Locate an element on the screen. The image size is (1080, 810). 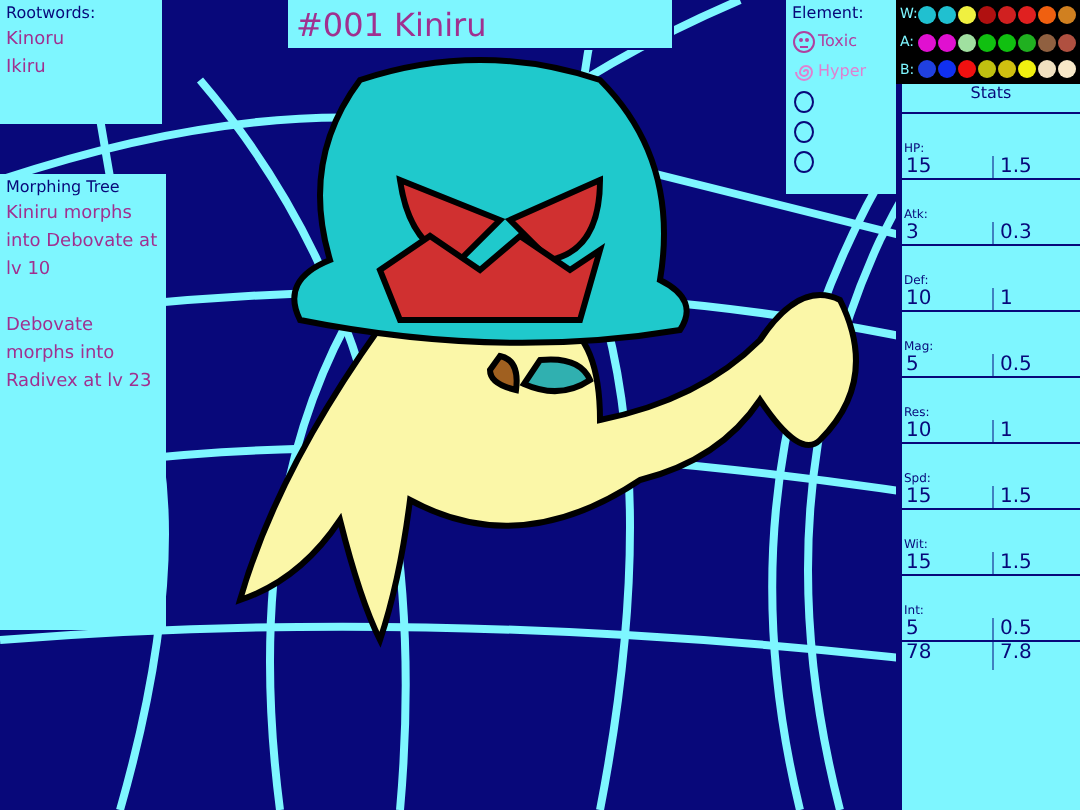
rootwords-heading: Rootwords: is located at coordinates (52, 13).